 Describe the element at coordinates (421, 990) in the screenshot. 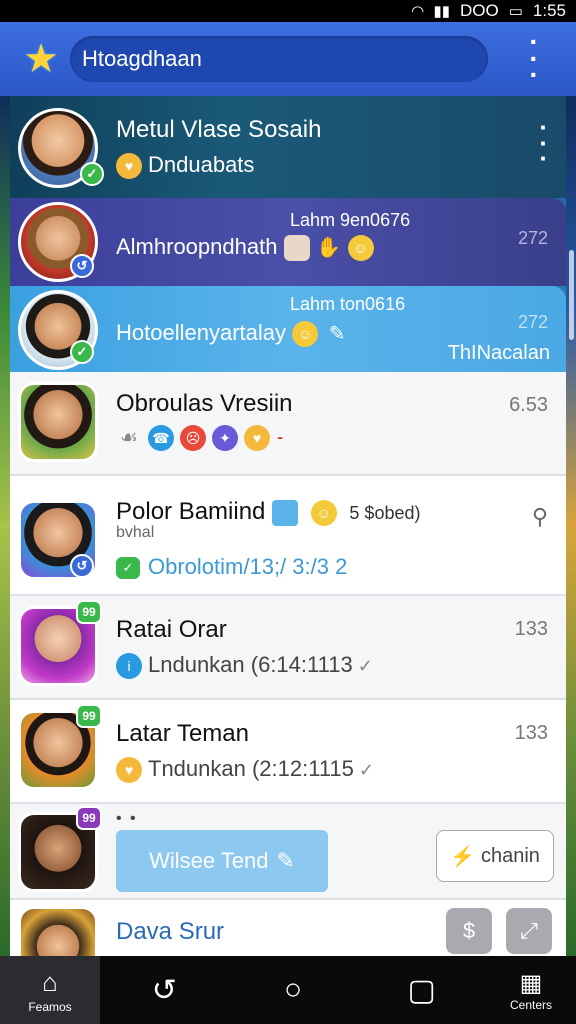

I see `recents-icon: ▢` at that location.